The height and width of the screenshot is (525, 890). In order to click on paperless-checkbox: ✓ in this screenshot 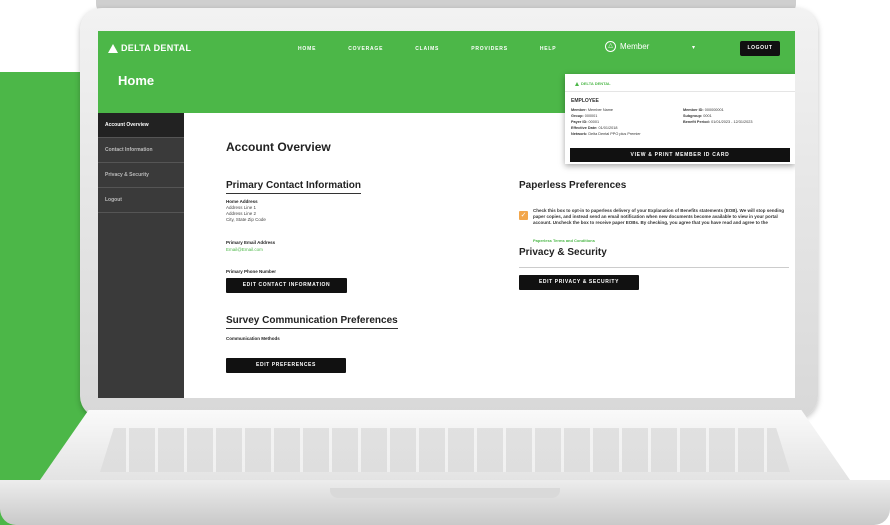, I will do `click(523, 215)`.